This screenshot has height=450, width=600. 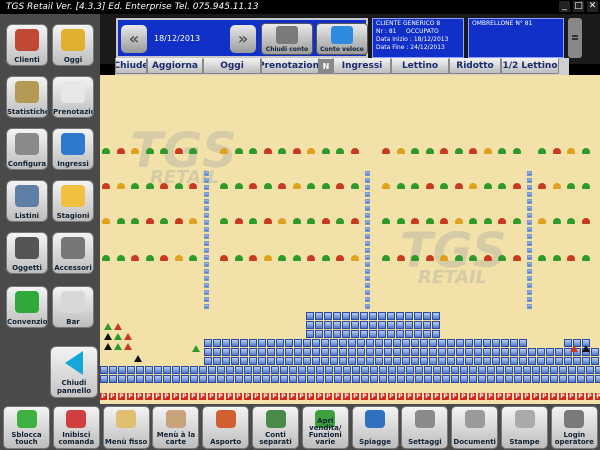 I want to click on settaggi-button: Settaggi, so click(x=425, y=427).